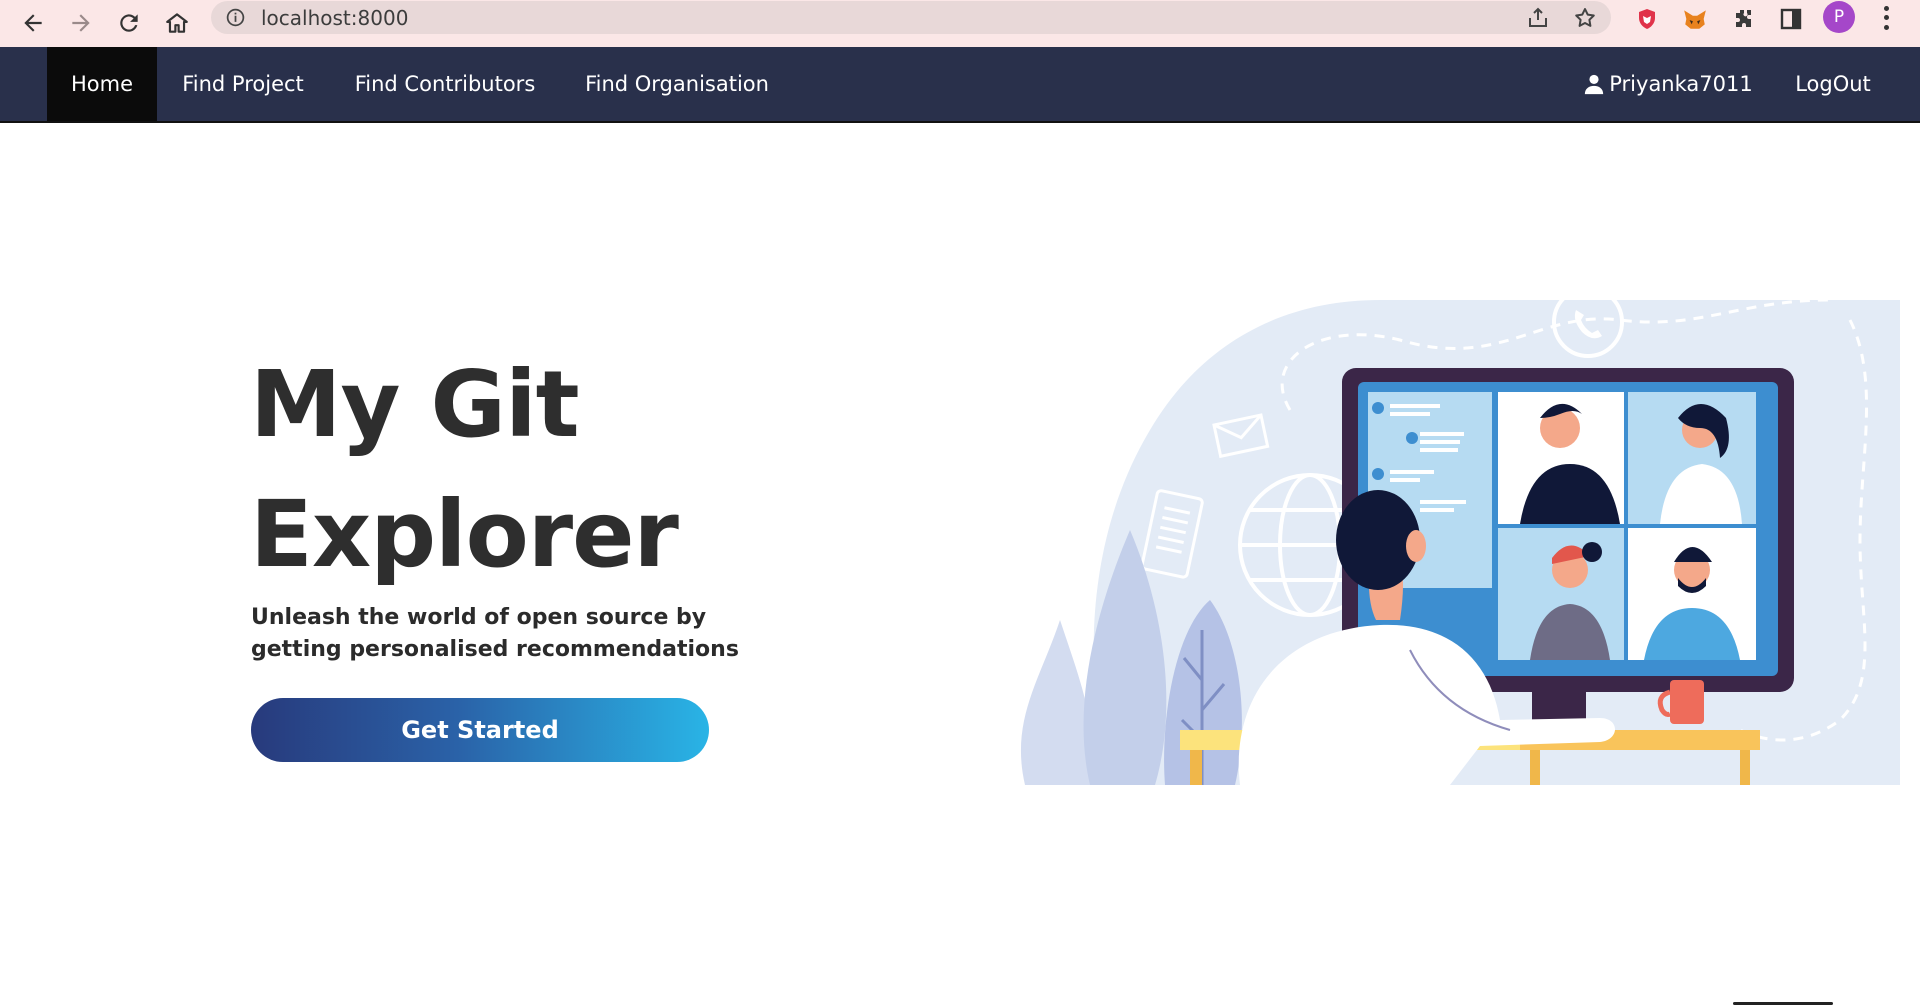 The image size is (1920, 1005). What do you see at coordinates (495, 649) in the screenshot?
I see `hero-subtitle-line2: getting personalised recommendations` at bounding box center [495, 649].